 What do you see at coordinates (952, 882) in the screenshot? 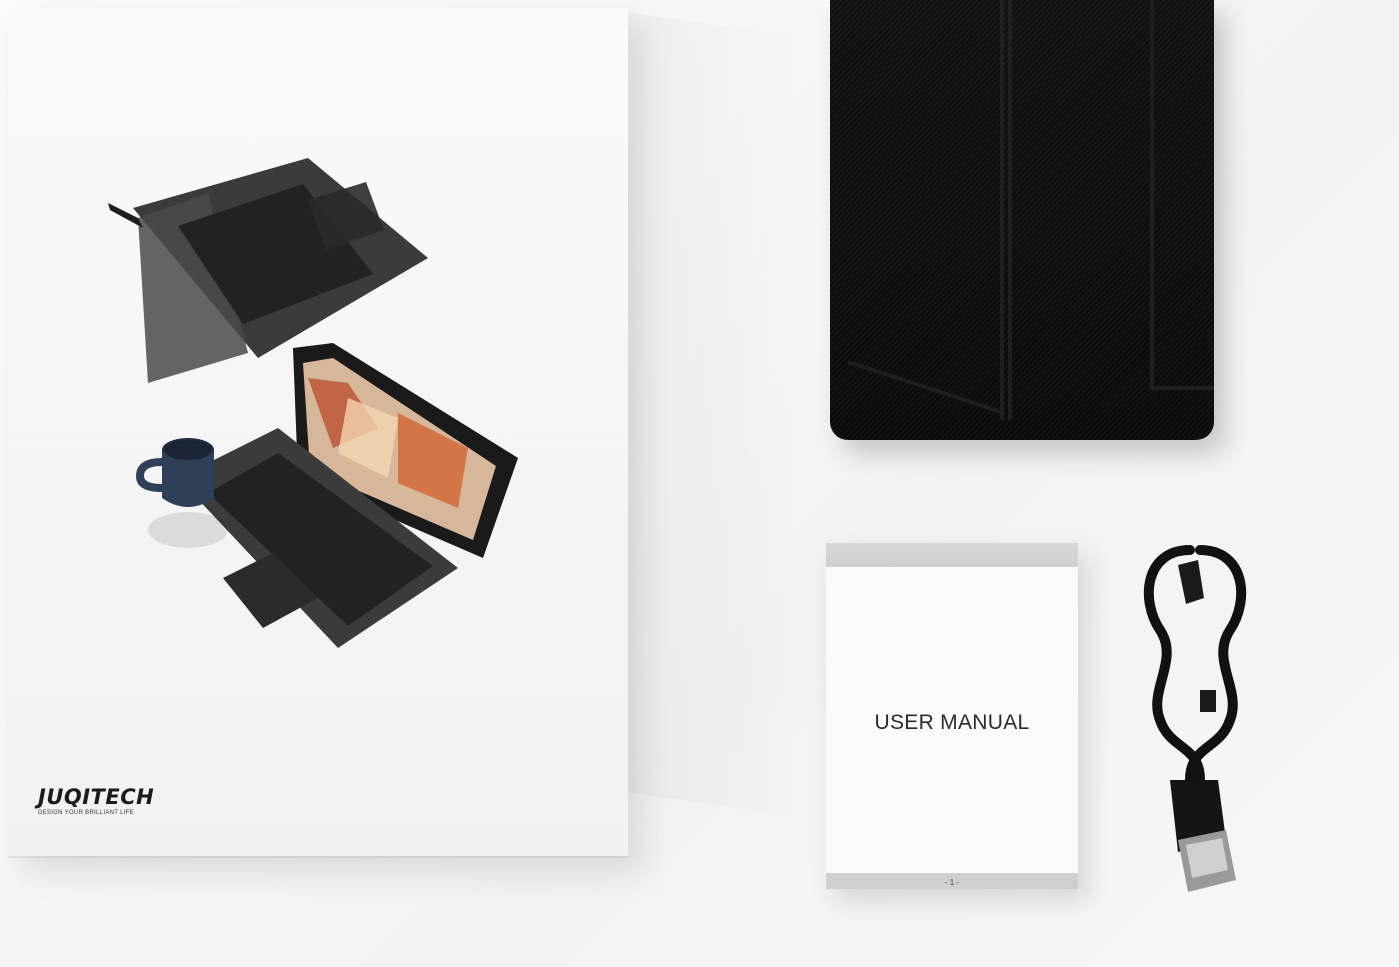
I see `manual-page-number: - 1 -` at bounding box center [952, 882].